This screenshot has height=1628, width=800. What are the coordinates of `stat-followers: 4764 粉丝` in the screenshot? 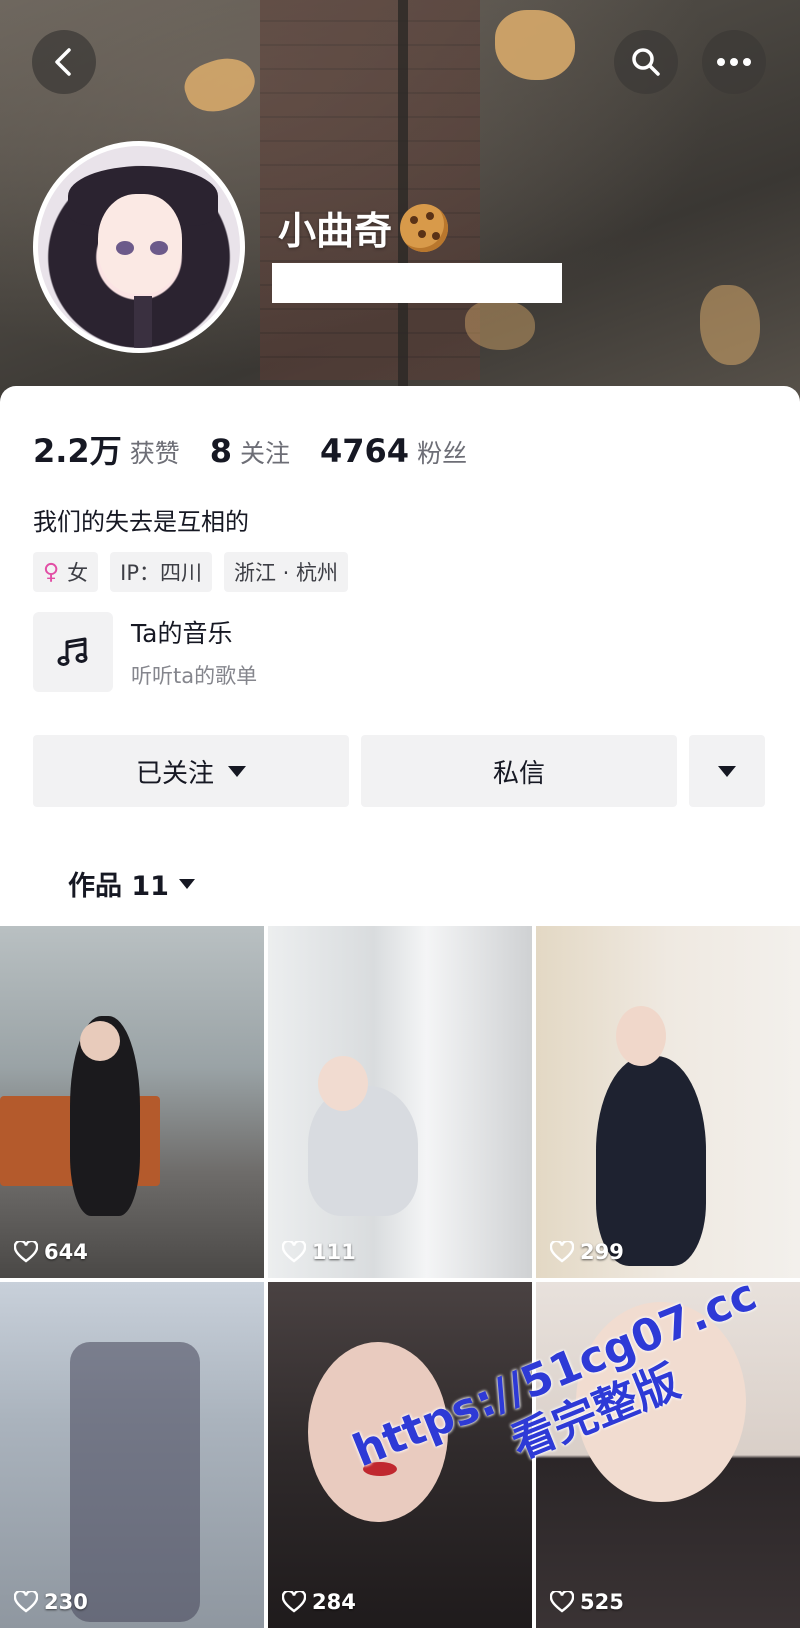 It's located at (393, 451).